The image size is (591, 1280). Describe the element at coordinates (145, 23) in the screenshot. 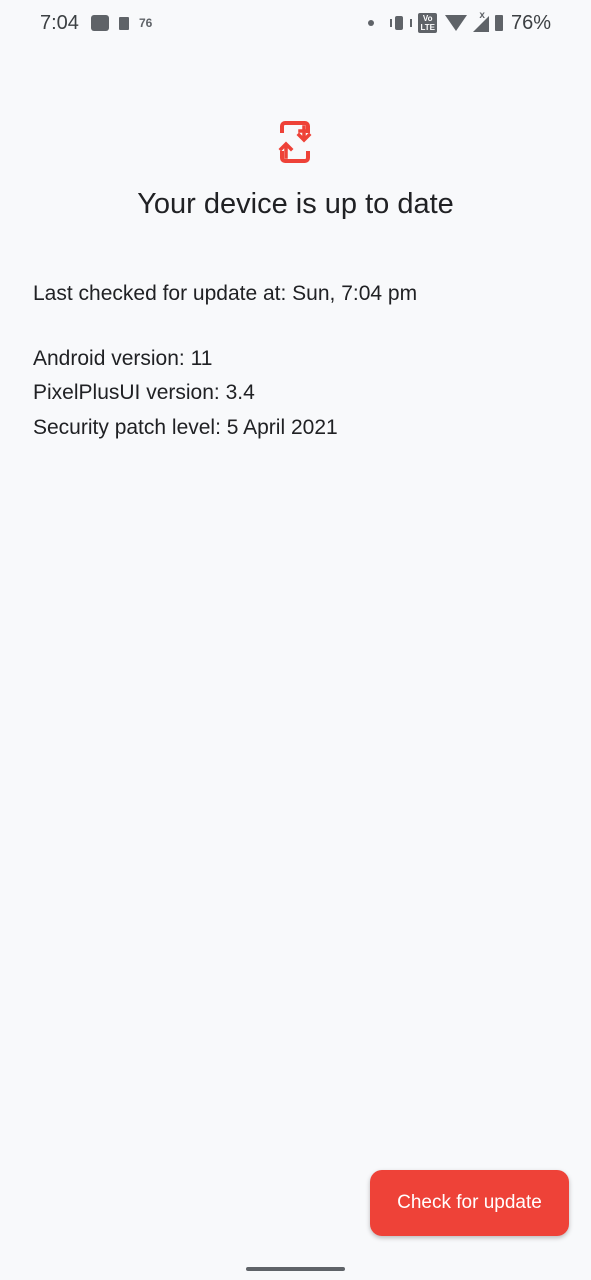

I see `notification-count: 76` at that location.